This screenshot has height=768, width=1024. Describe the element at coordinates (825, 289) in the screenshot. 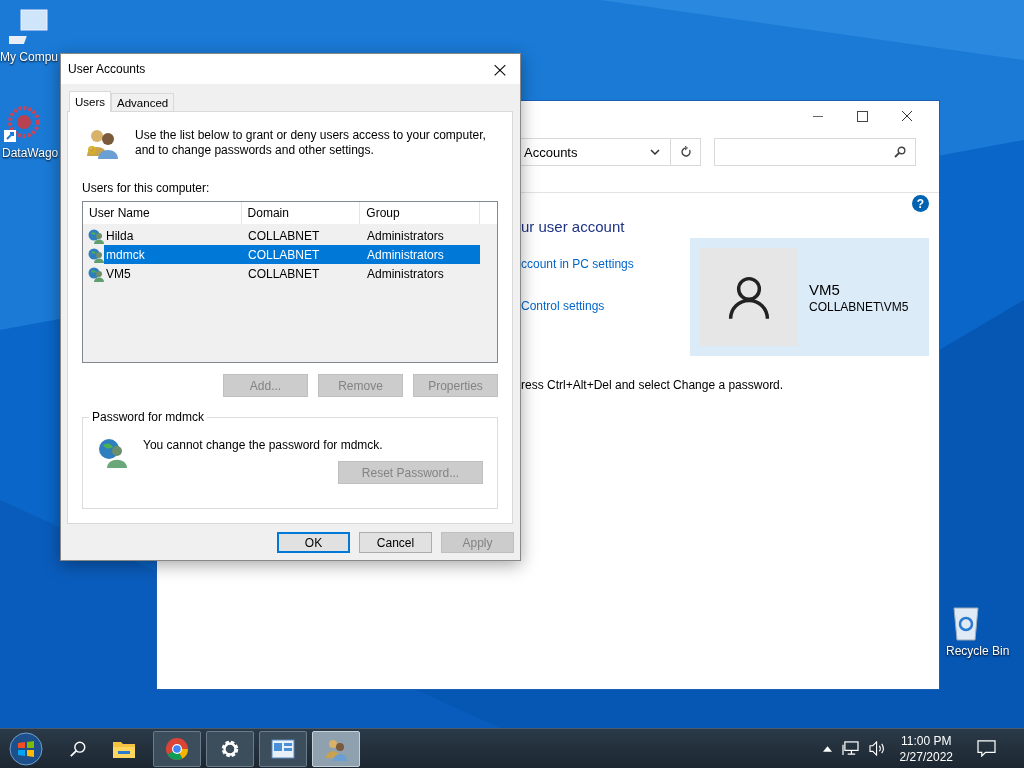

I see `account-name: VM5` at that location.